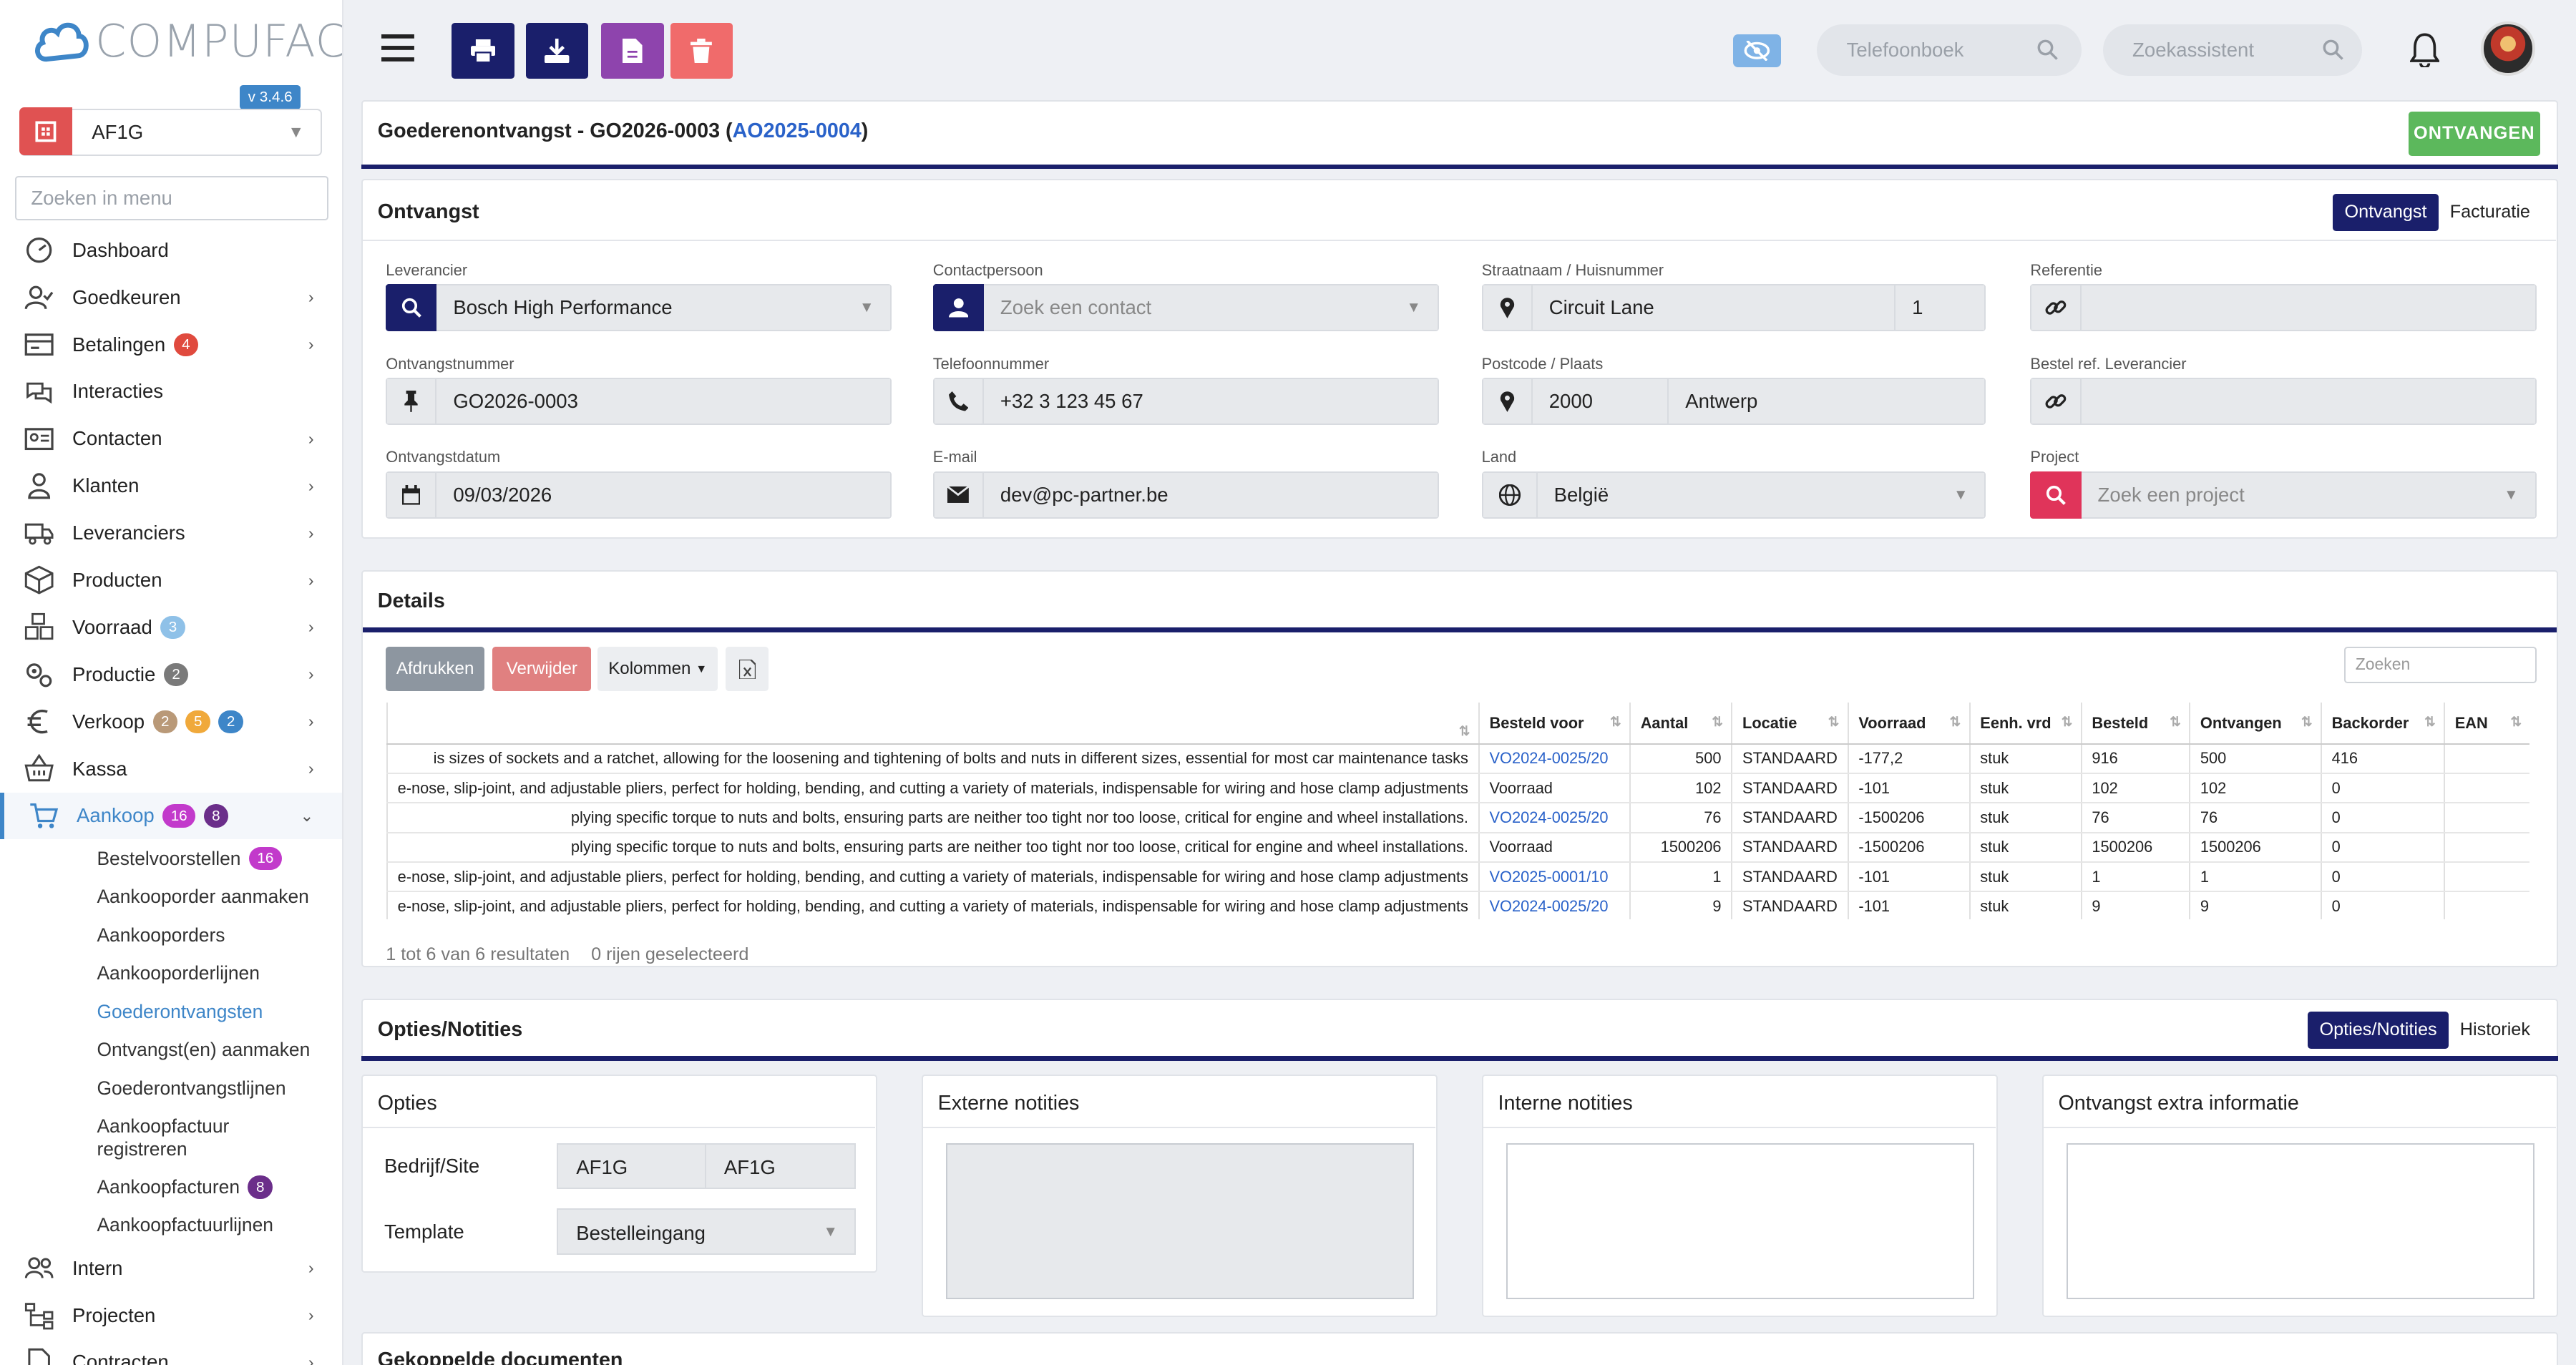 This screenshot has width=2576, height=1365. Describe the element at coordinates (171, 721) in the screenshot. I see `sidebar-item-verkoop: Verkoop 2 5 2 ›` at that location.